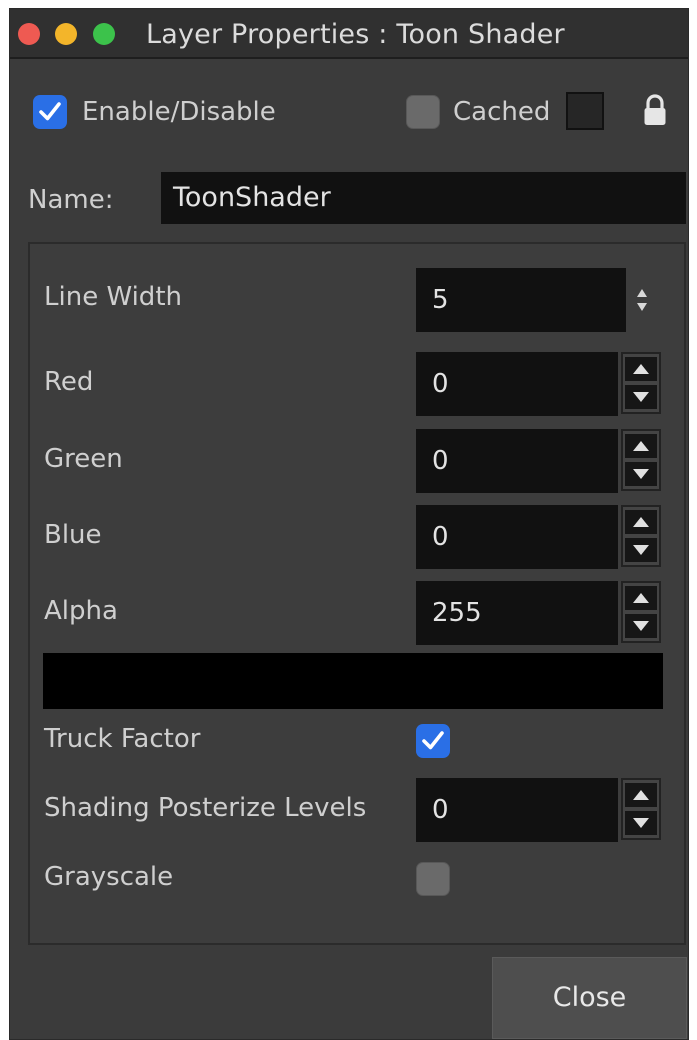  What do you see at coordinates (642, 300) in the screenshot?
I see `updown-arrows-icon` at bounding box center [642, 300].